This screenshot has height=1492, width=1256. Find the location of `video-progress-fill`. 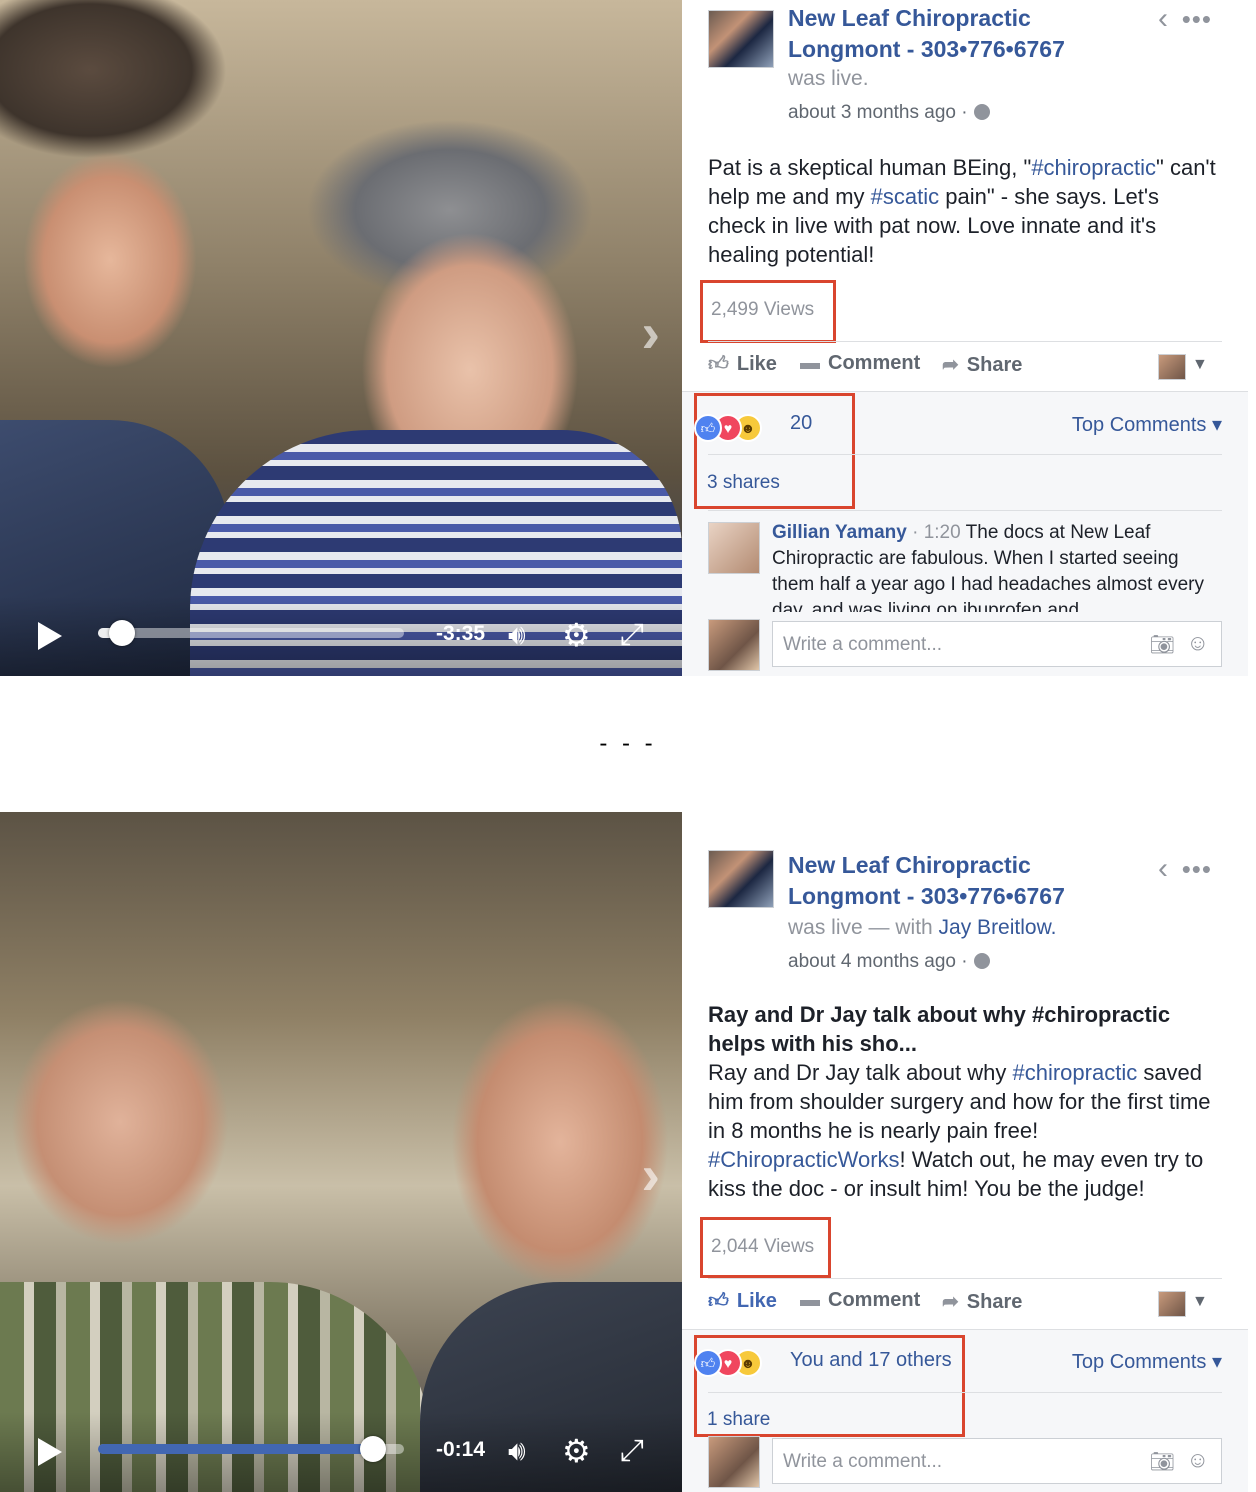

video-progress-fill is located at coordinates (236, 1449).